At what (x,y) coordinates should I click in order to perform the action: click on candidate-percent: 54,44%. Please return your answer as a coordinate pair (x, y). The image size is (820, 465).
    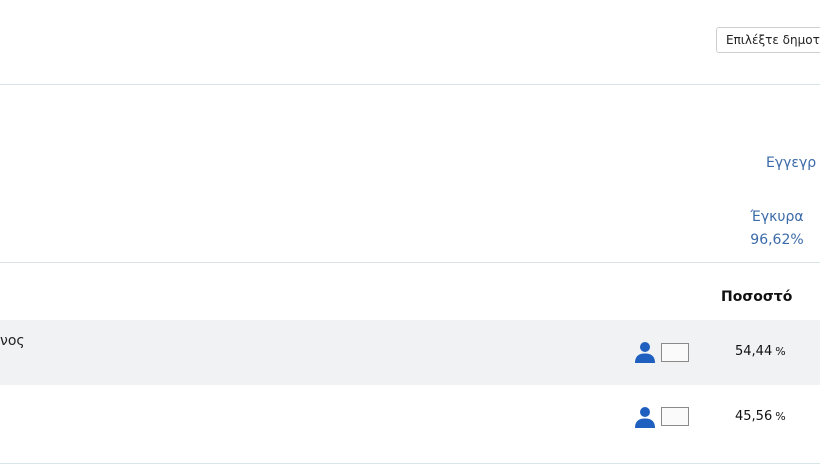
    Looking at the image, I should click on (760, 351).